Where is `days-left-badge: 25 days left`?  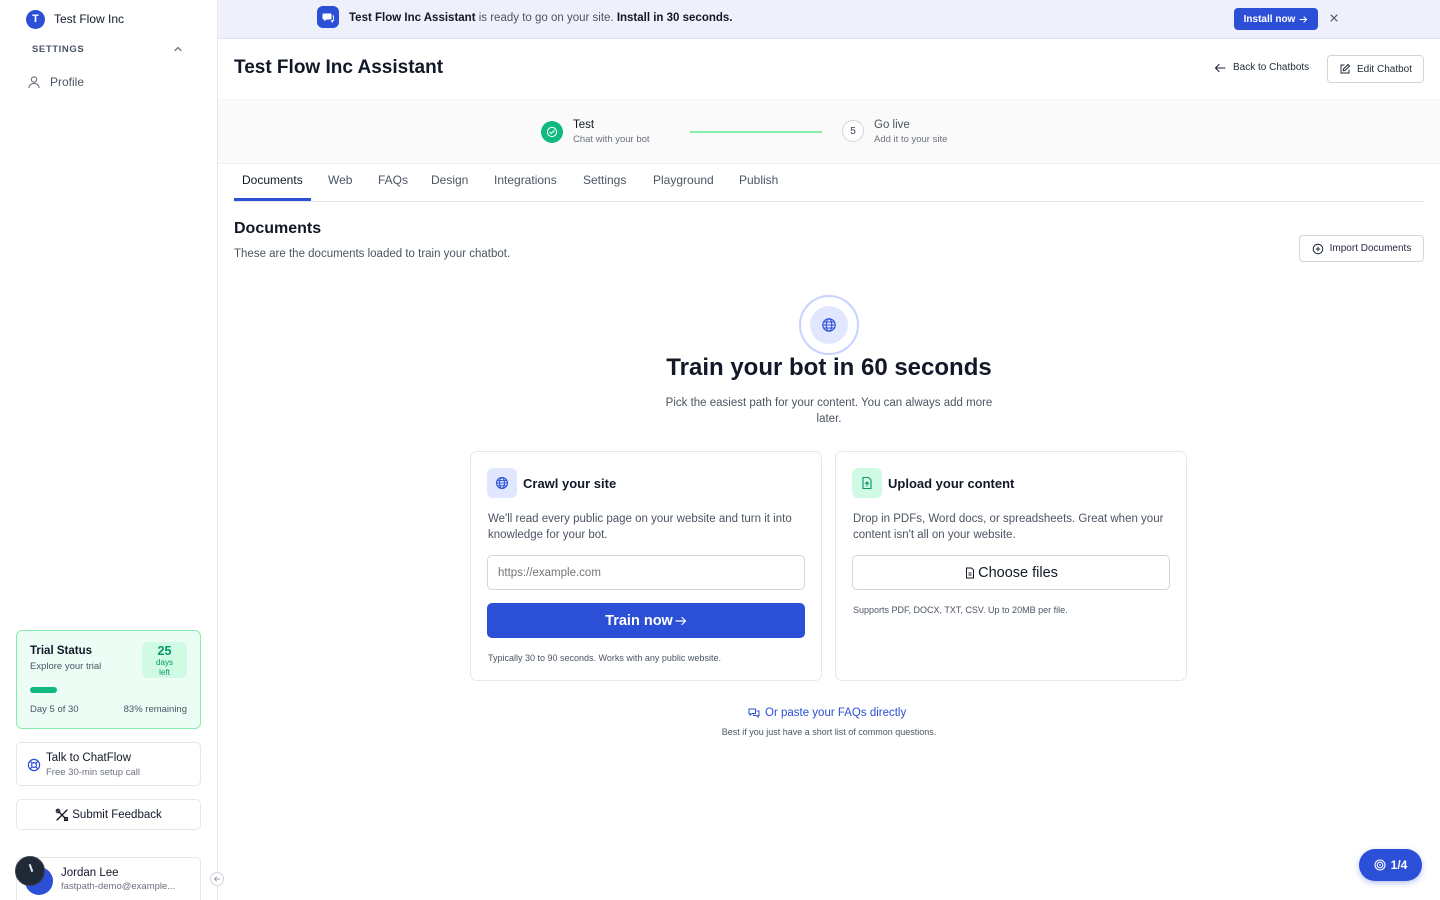 days-left-badge: 25 days left is located at coordinates (164, 660).